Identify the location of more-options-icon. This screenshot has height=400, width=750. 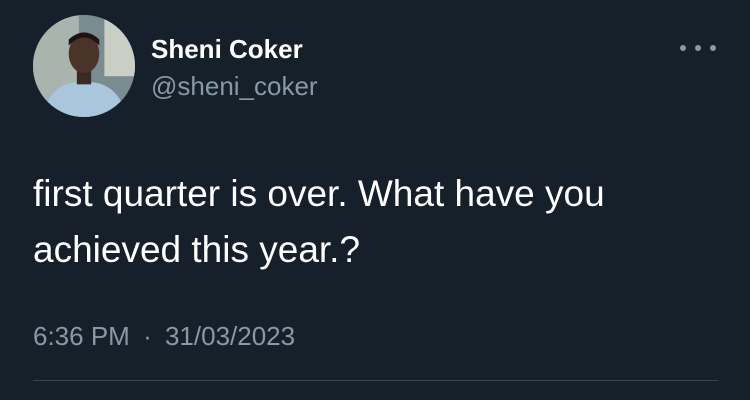
(698, 48).